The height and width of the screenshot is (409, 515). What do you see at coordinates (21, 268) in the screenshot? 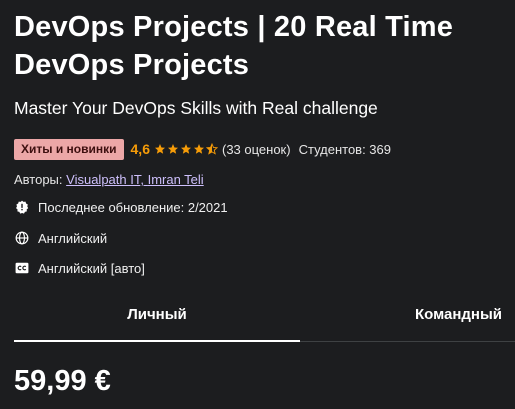
I see `closed-captions-icon` at bounding box center [21, 268].